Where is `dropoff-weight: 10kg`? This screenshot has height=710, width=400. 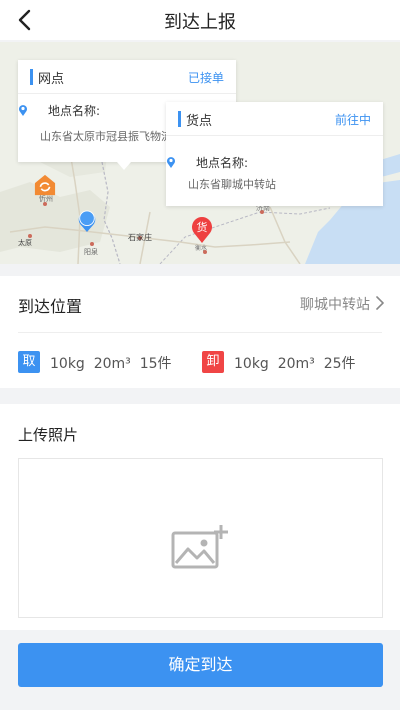
dropoff-weight: 10kg is located at coordinates (251, 364).